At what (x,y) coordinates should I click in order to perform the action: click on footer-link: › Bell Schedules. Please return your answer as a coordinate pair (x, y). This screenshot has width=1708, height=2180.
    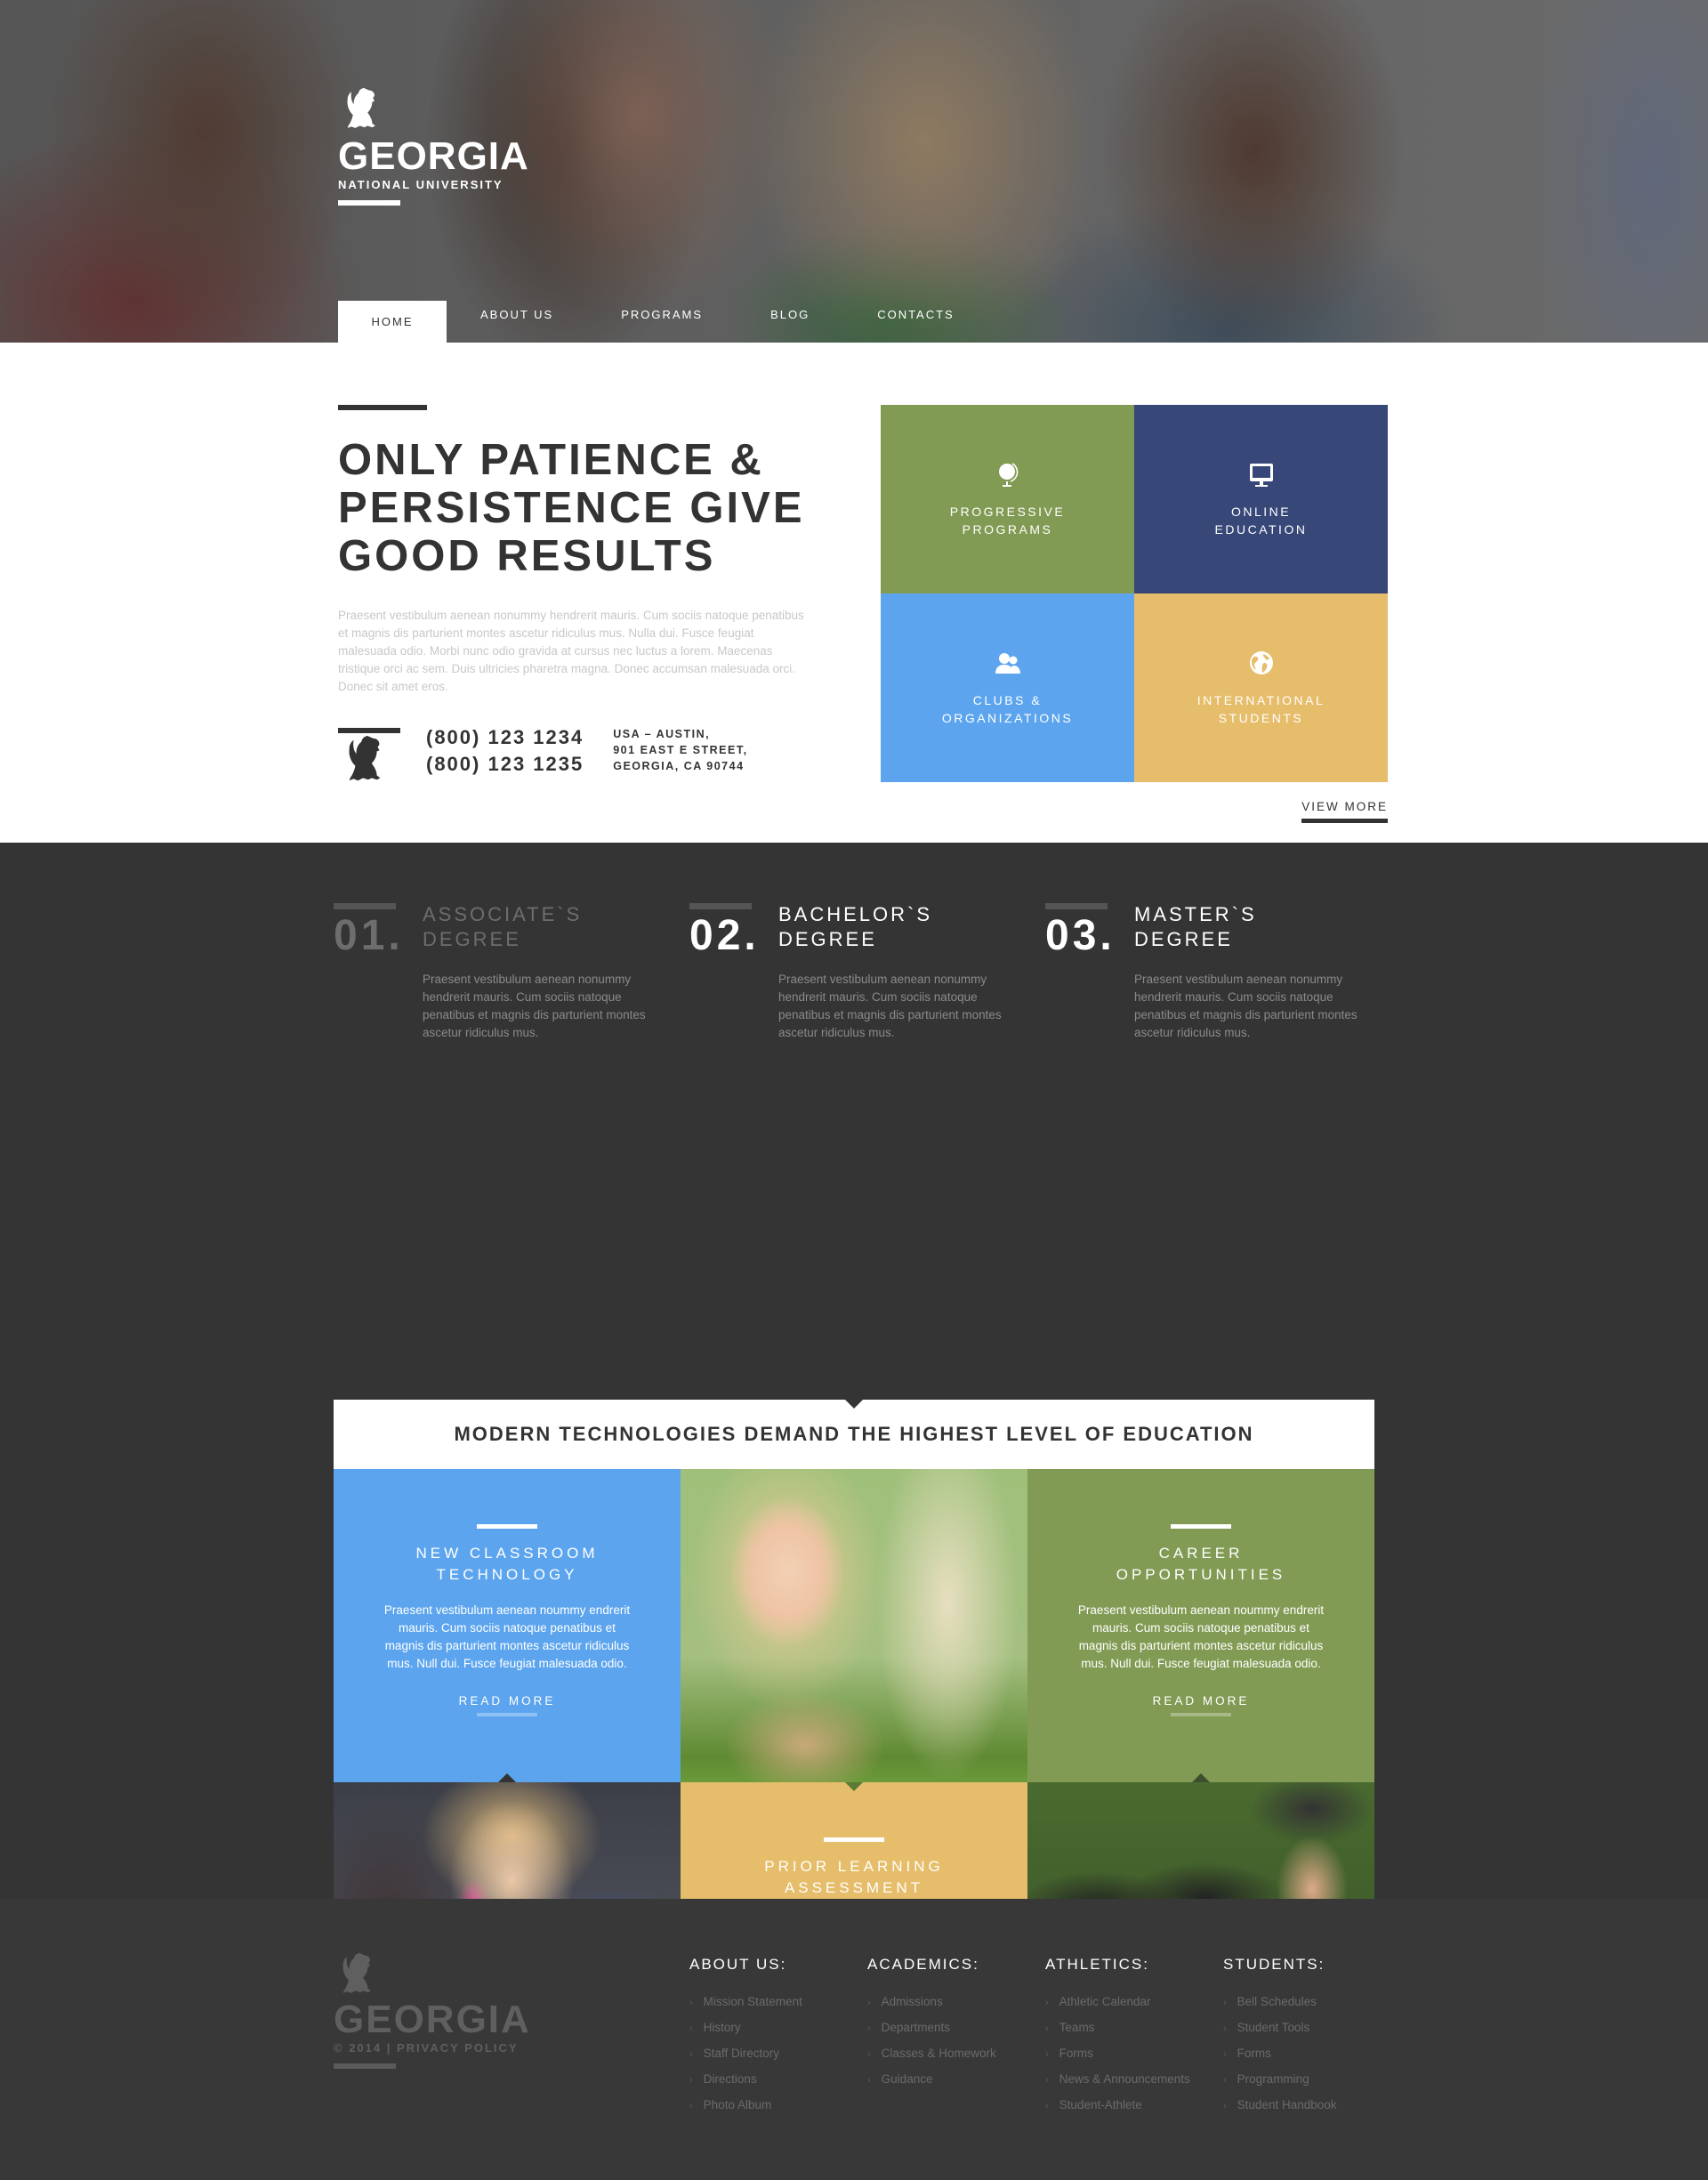
    Looking at the image, I should click on (1312, 2003).